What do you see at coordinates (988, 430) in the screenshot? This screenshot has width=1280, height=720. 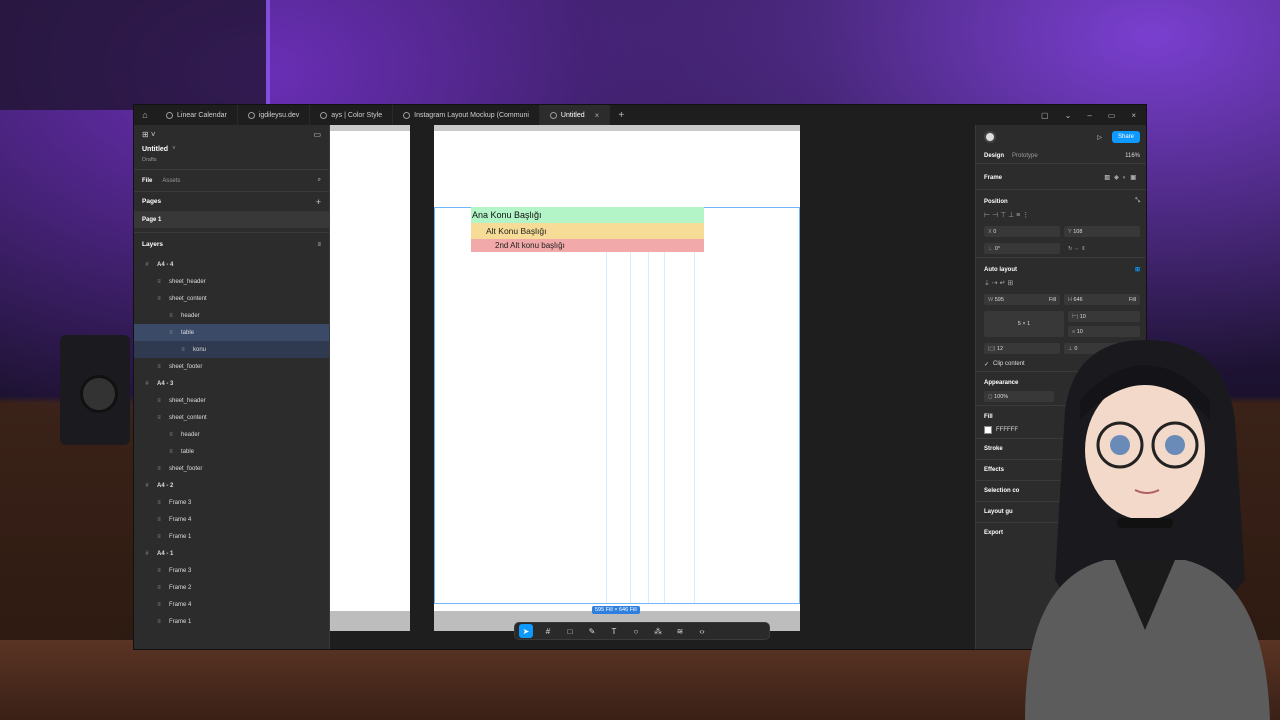 I see `fill-swatch` at bounding box center [988, 430].